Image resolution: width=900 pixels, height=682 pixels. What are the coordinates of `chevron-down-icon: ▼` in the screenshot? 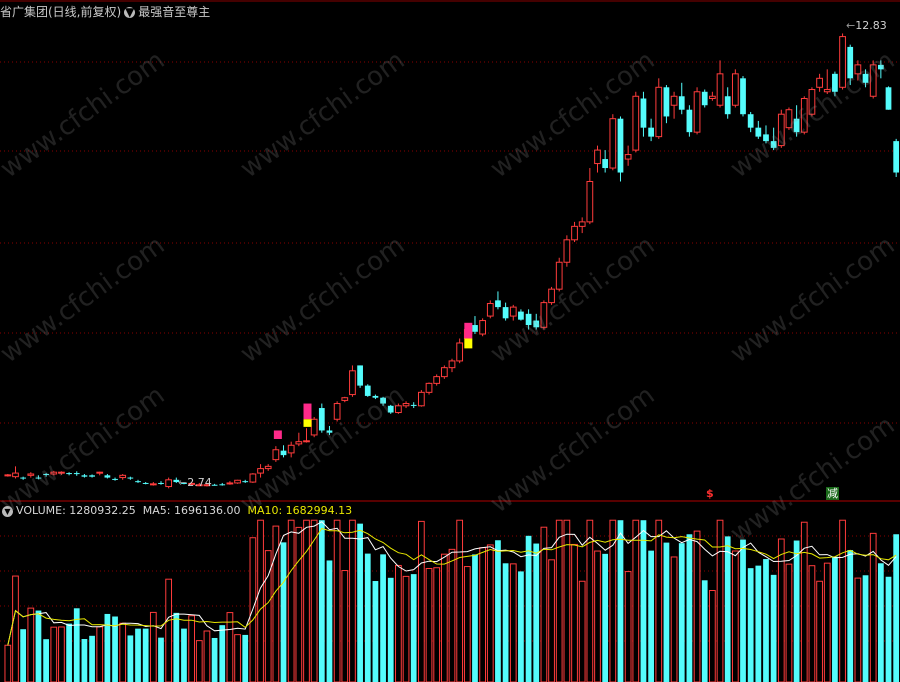 It's located at (130, 12).